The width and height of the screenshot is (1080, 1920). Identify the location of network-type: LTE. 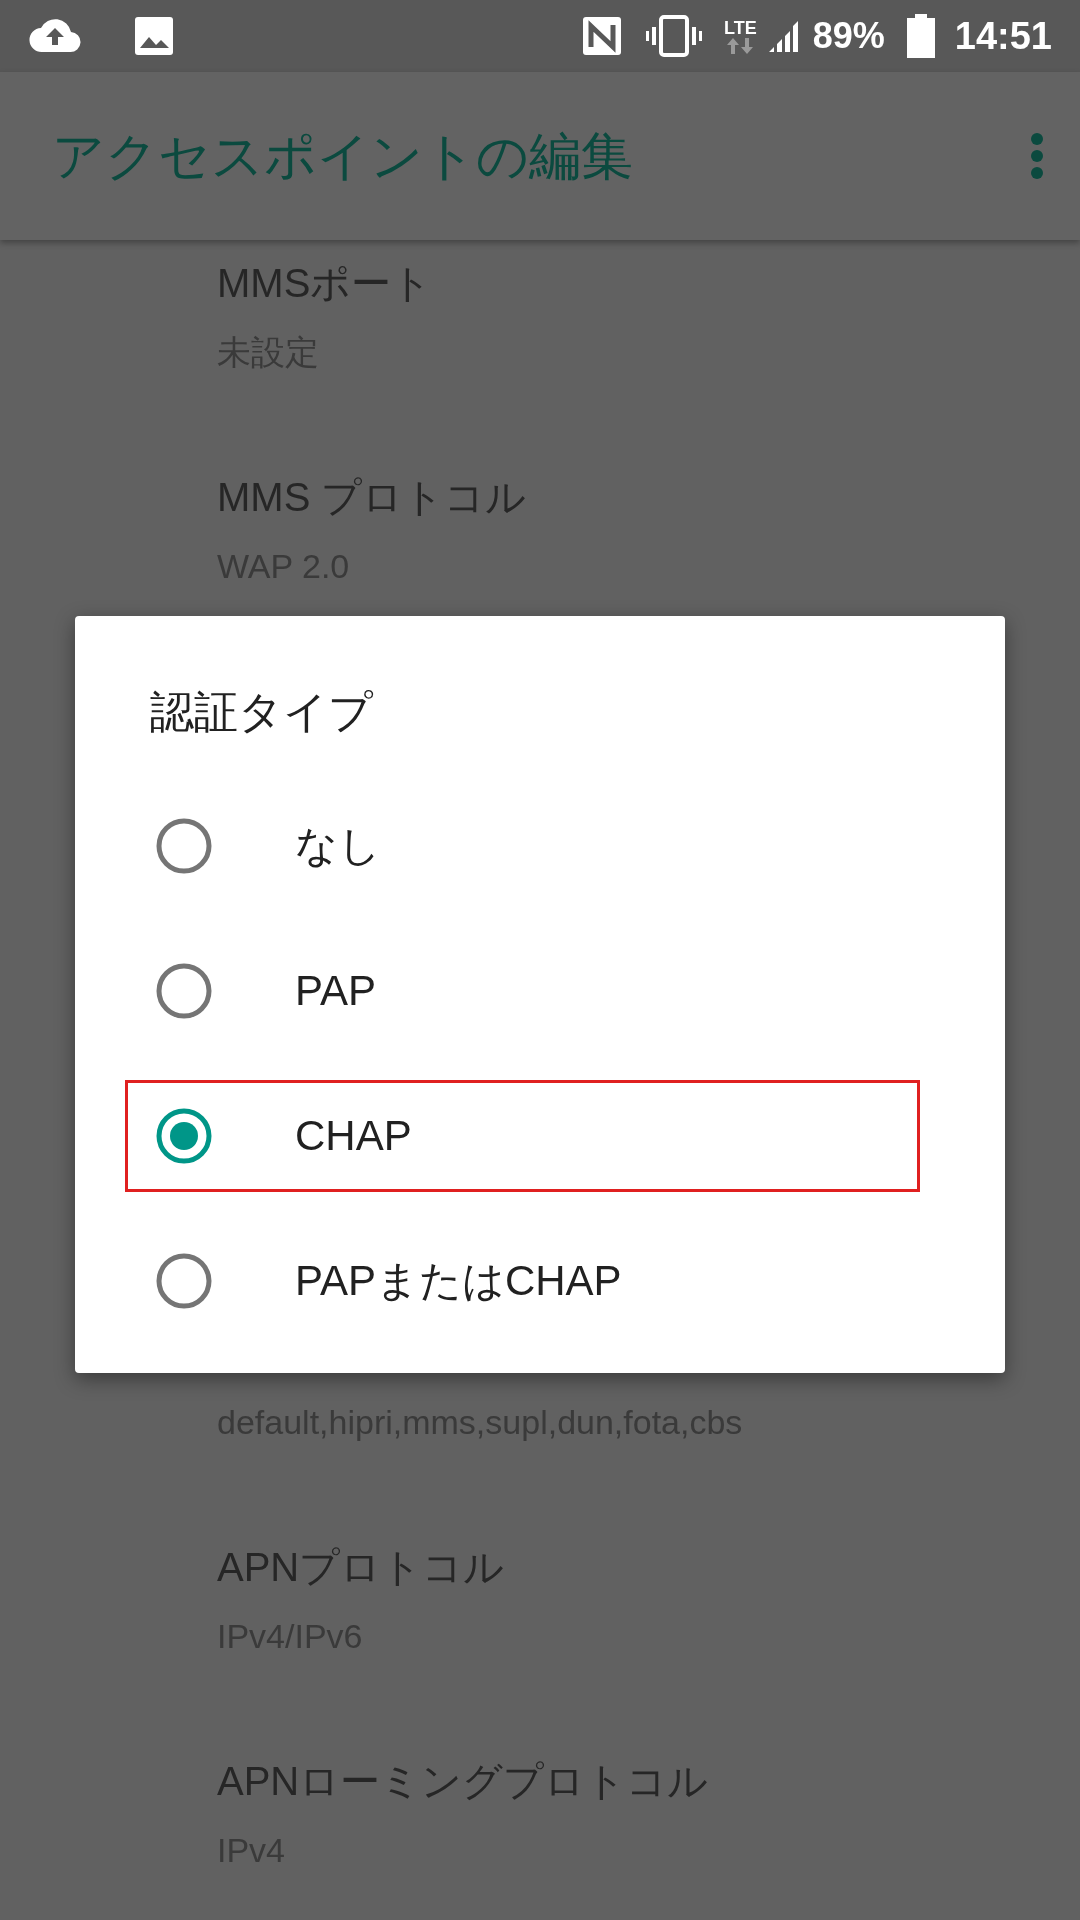
(740, 28).